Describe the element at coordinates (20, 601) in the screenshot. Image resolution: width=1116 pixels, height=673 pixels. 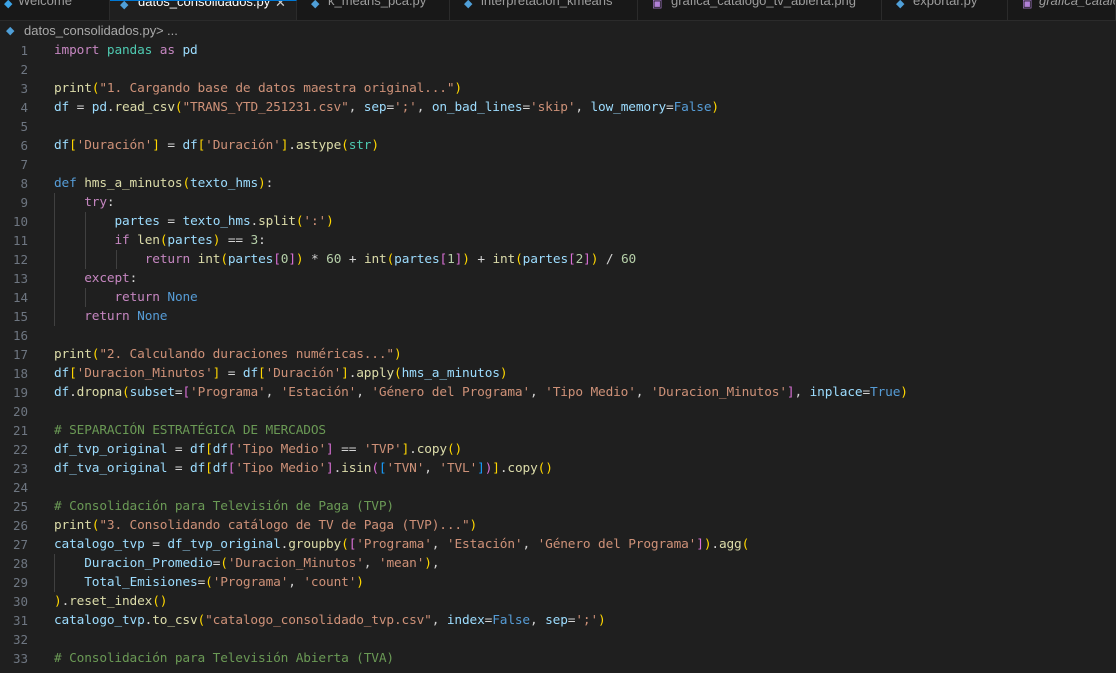
I see `line-number: 30` at that location.